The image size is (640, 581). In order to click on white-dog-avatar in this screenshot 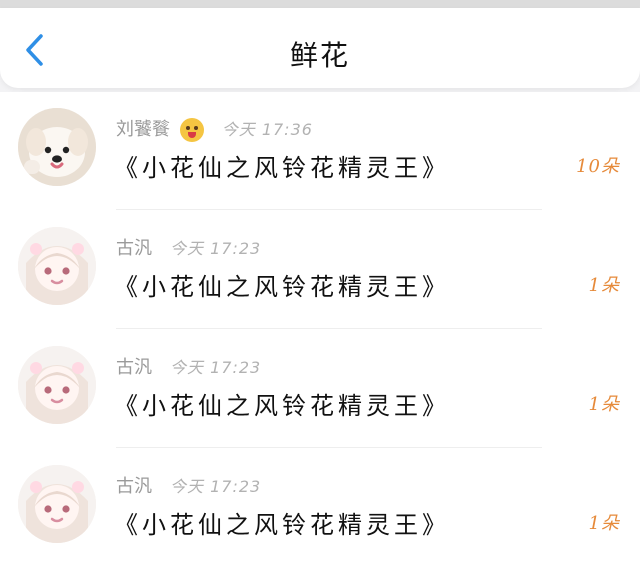, I will do `click(57, 147)`.